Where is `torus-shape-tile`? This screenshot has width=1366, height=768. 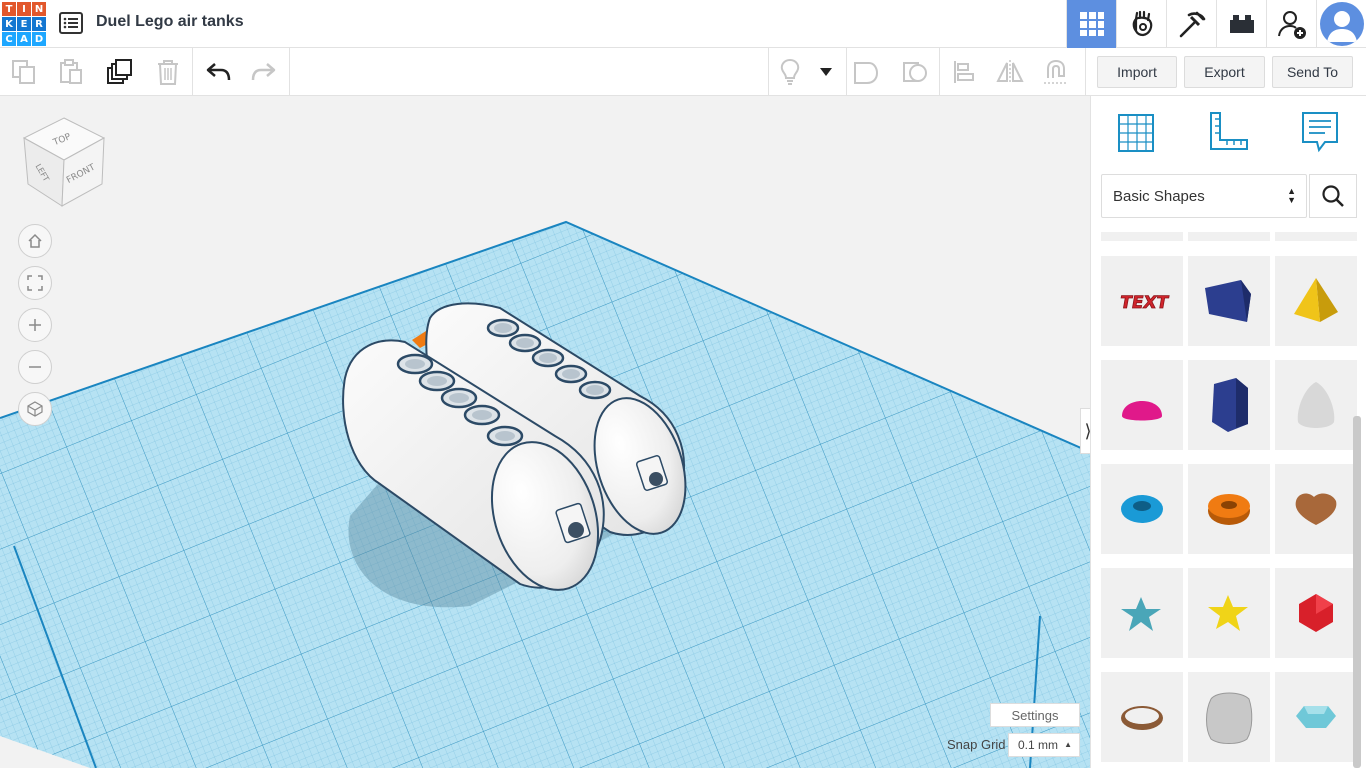
torus-shape-tile is located at coordinates (1142, 509).